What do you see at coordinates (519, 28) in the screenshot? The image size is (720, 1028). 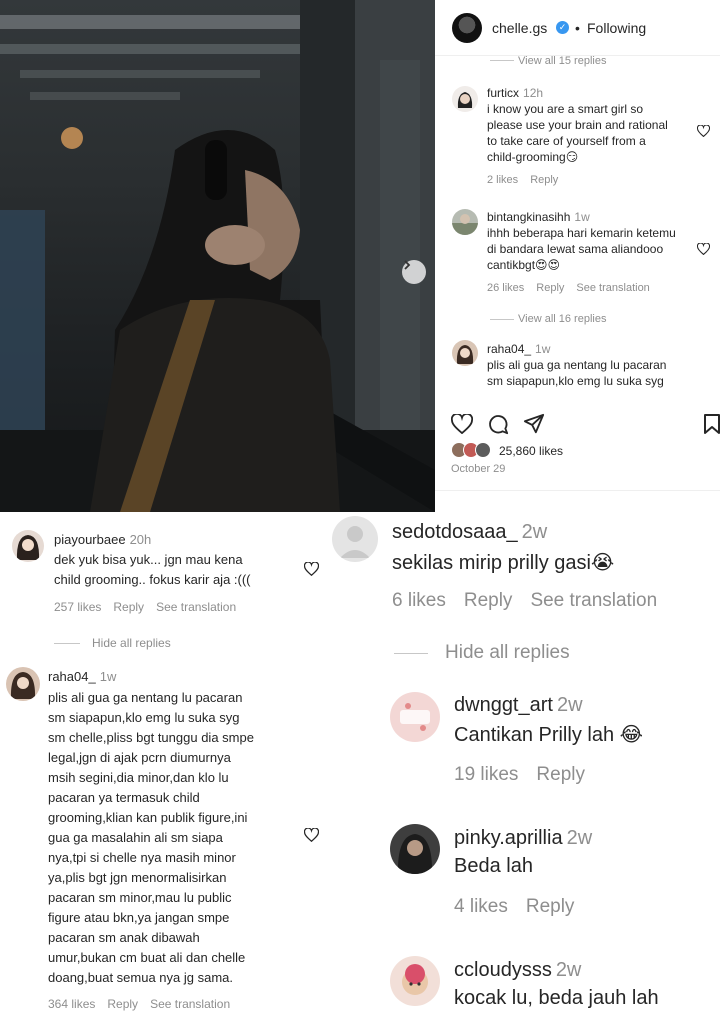 I see `author-username: chelle.gs` at bounding box center [519, 28].